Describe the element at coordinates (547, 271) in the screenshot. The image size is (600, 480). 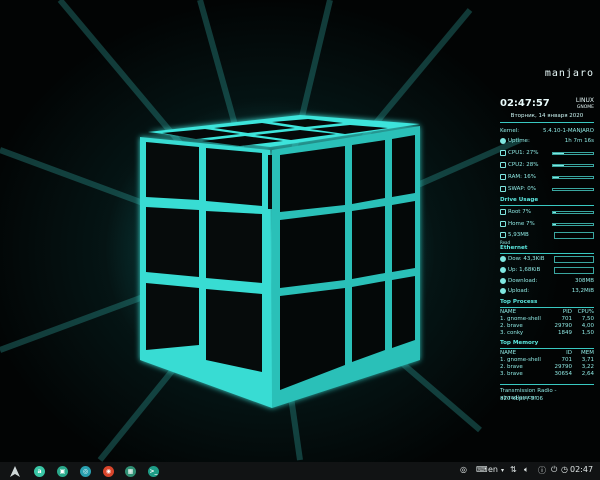
I see `up-rate-row: Up: 1,68KiB` at that location.